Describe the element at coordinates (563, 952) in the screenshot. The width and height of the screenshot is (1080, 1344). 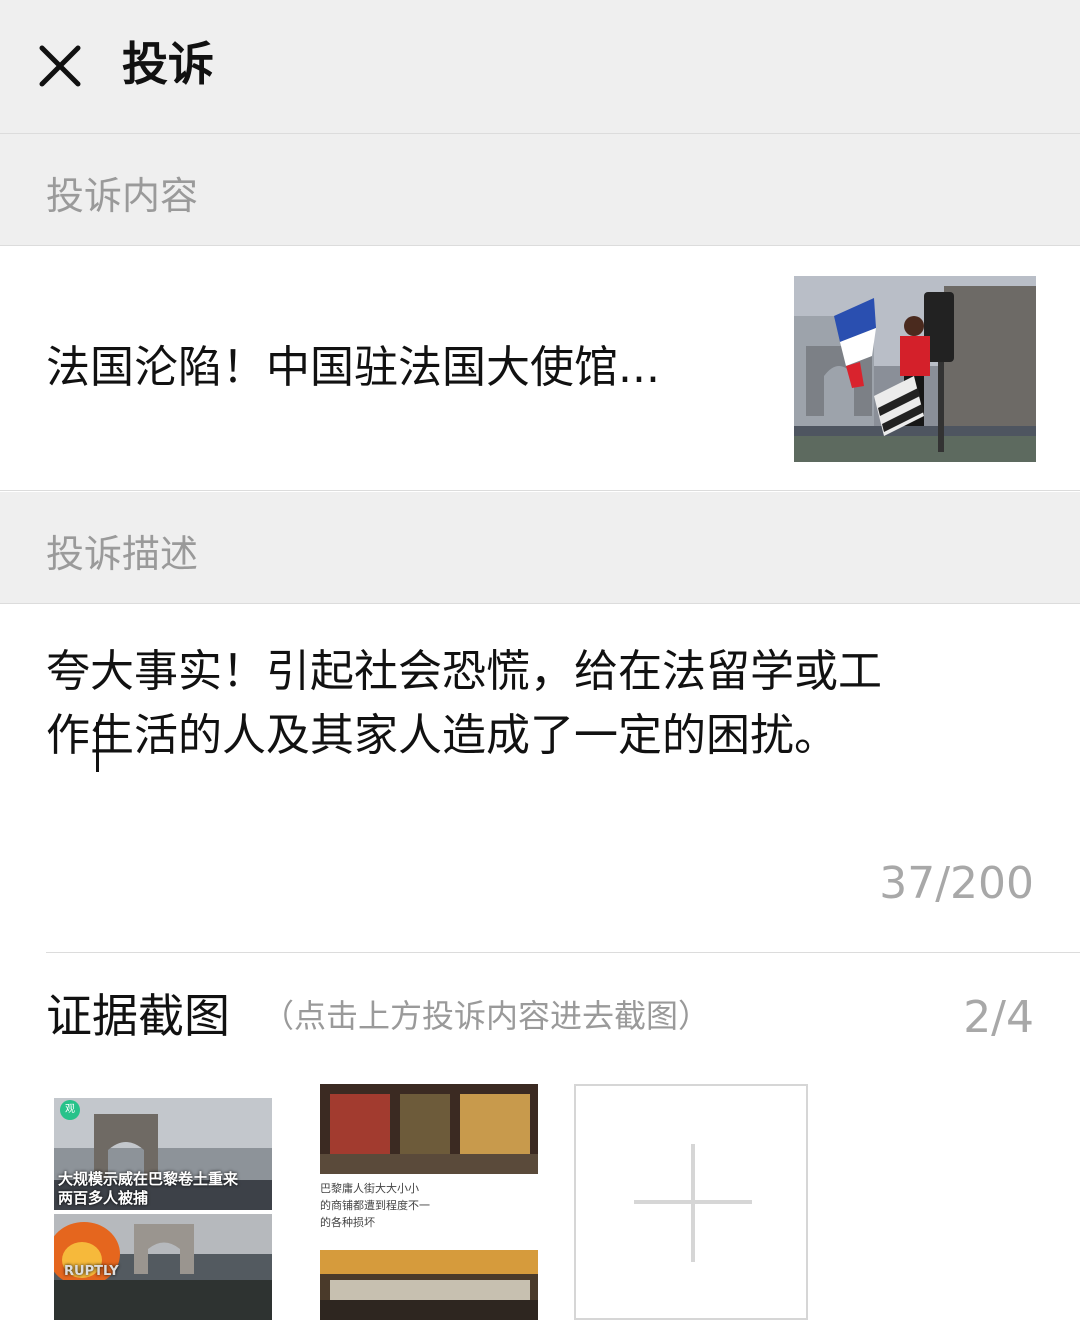
I see `divider` at that location.